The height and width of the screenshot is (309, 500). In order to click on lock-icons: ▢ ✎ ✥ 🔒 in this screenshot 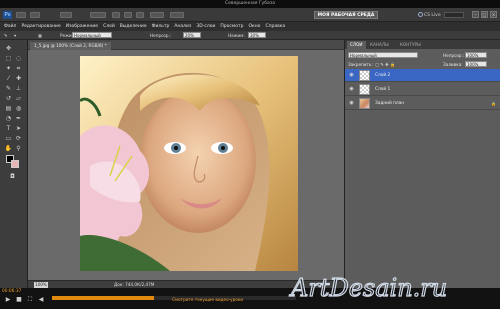, I will do `click(385, 65)`.